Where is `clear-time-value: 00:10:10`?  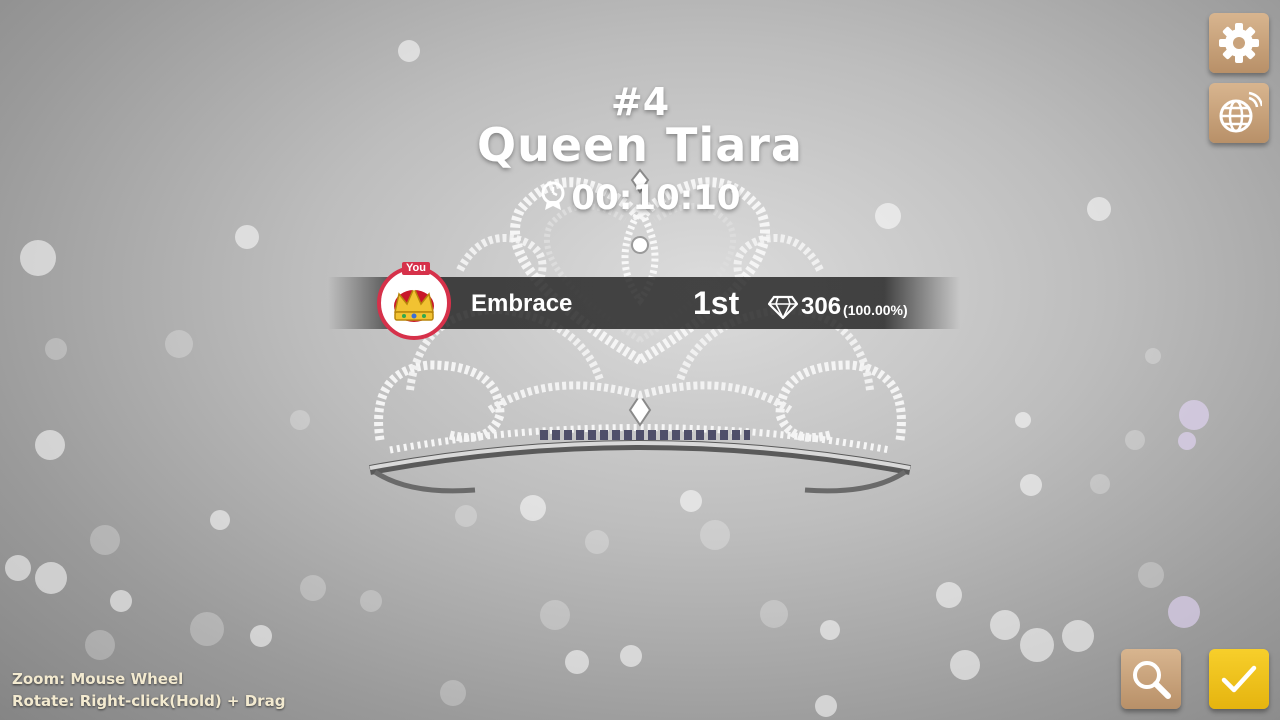 clear-time-value: 00:10:10 is located at coordinates (656, 198).